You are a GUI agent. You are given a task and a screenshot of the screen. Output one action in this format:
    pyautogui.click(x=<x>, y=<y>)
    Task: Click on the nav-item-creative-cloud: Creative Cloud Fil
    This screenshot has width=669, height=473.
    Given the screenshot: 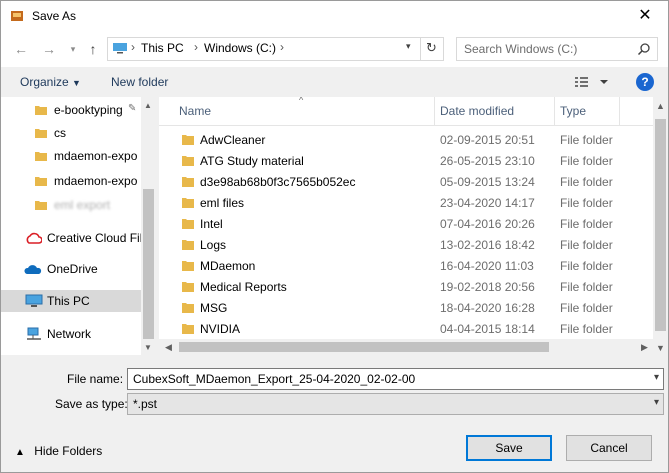 What is the action you would take?
    pyautogui.click(x=71, y=238)
    